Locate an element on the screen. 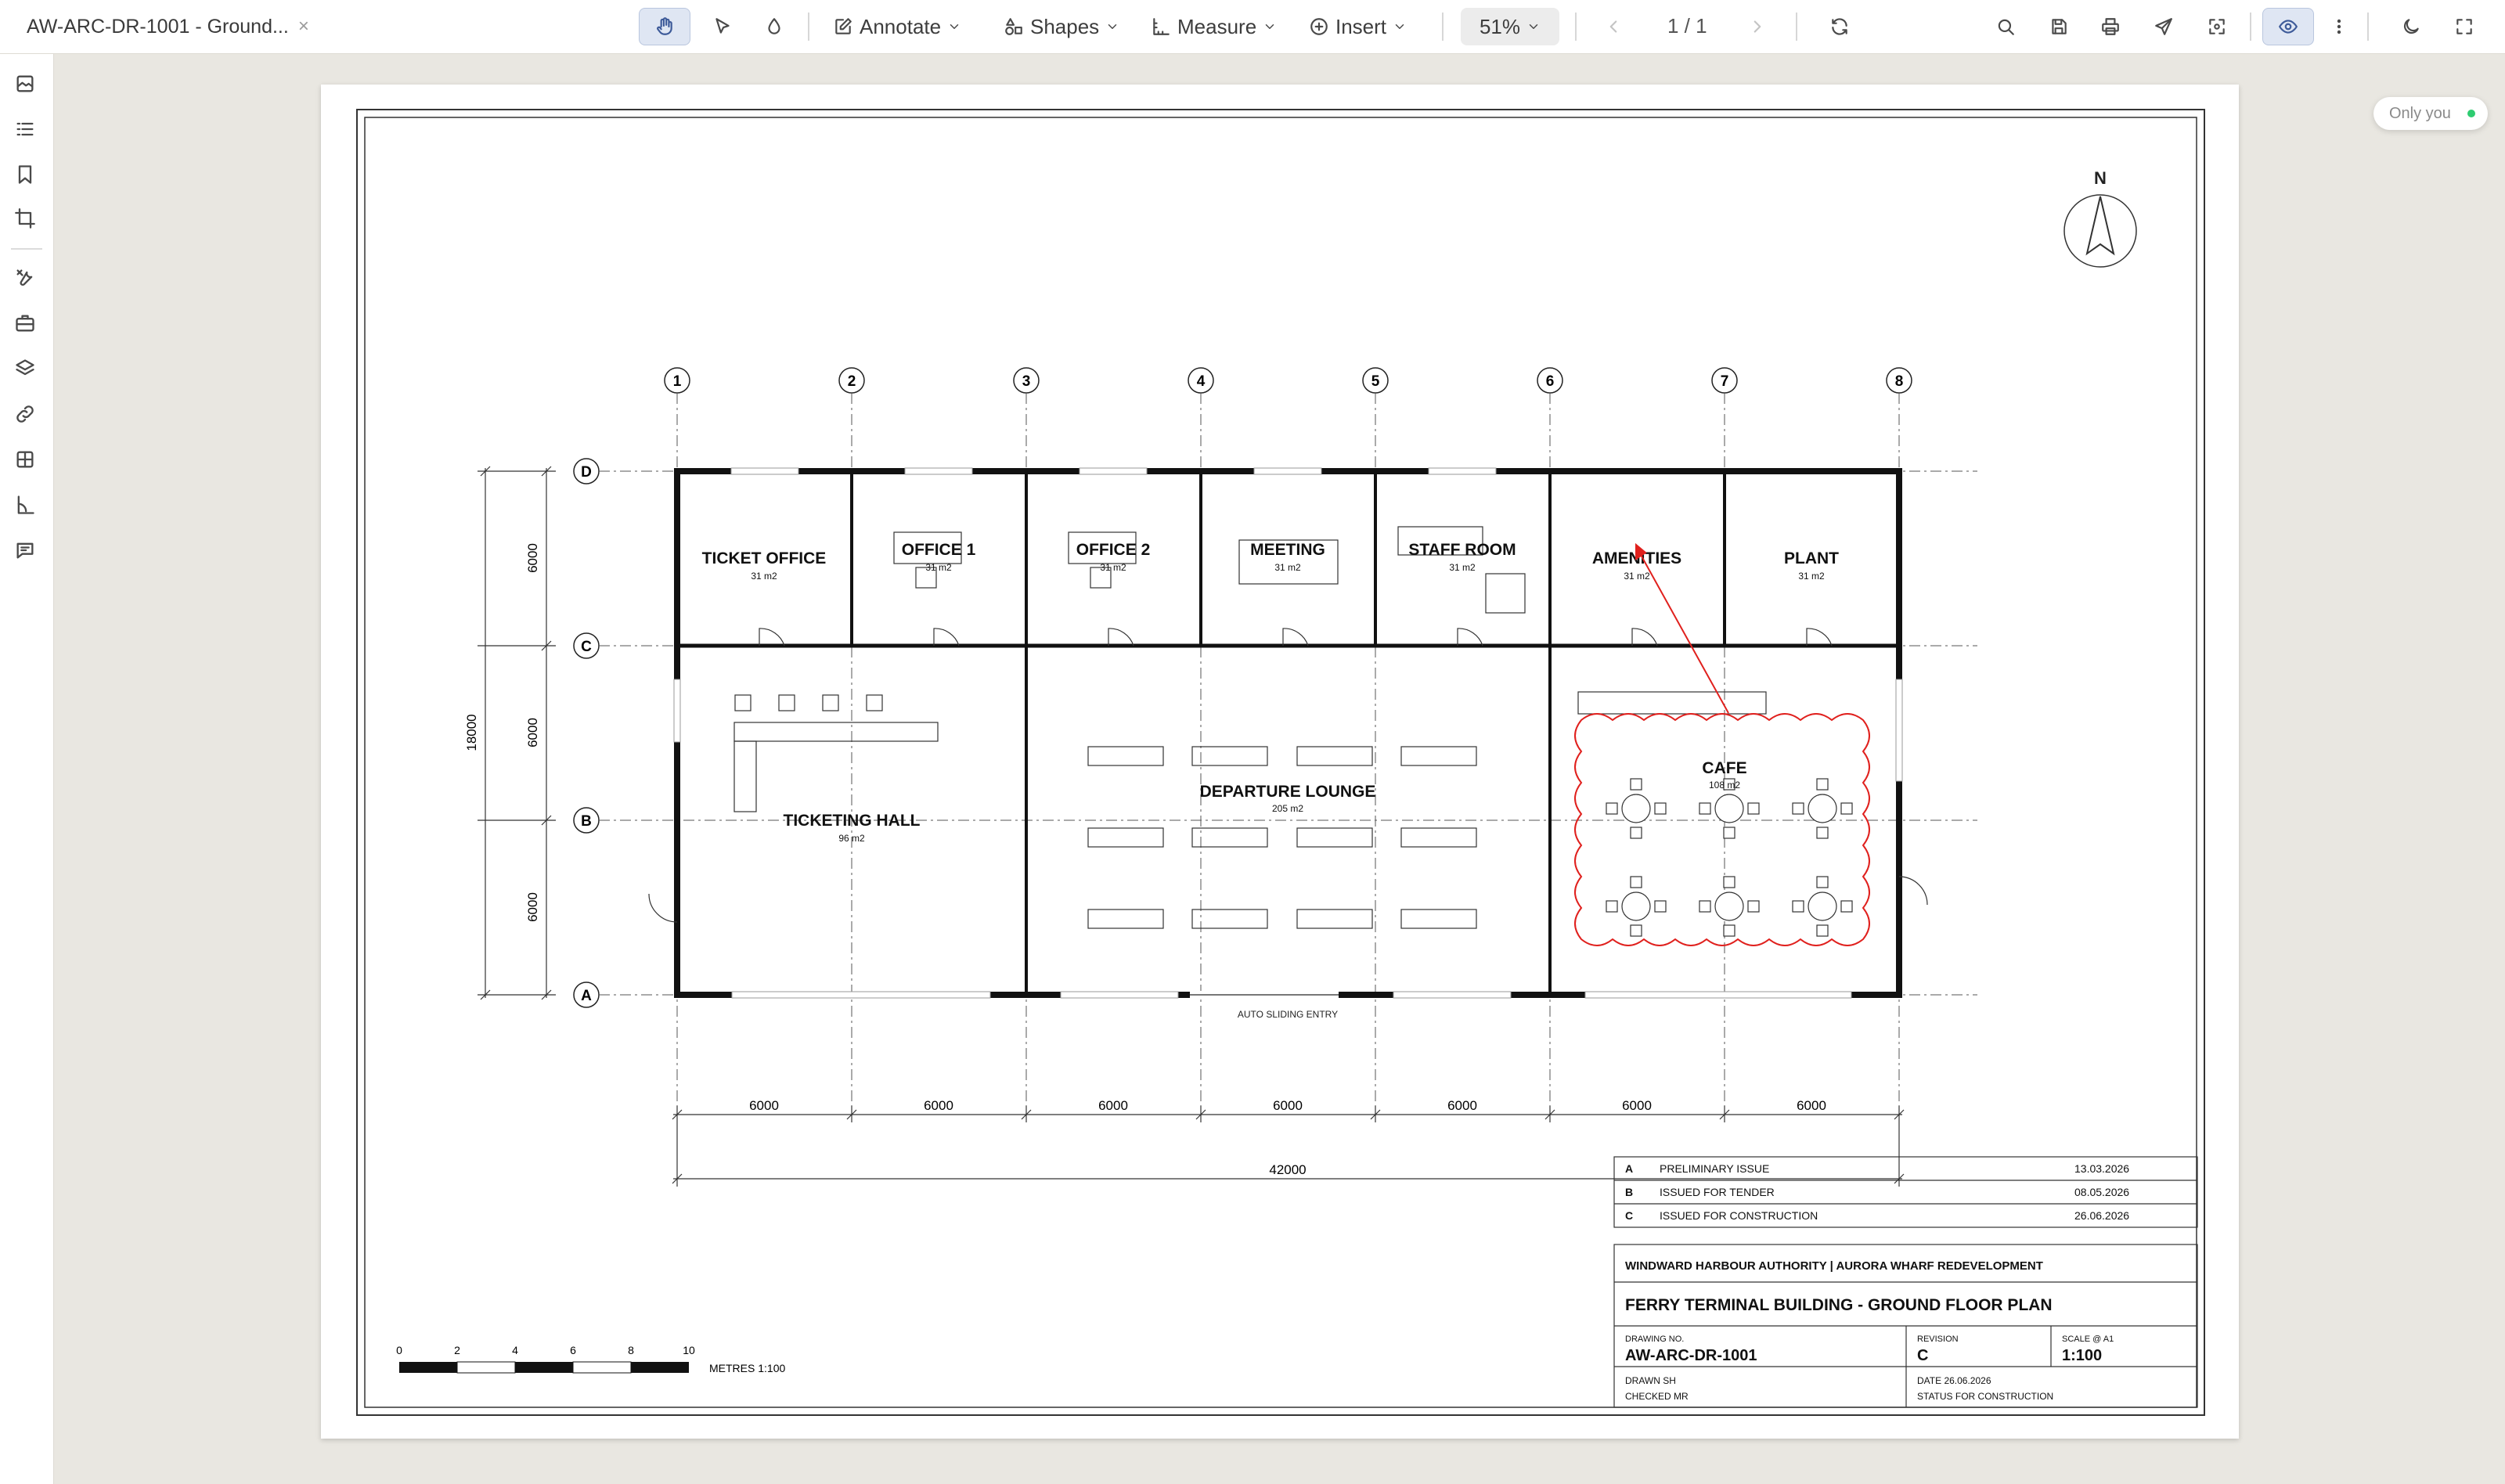 This screenshot has height=1484, width=2505. crop-button is located at coordinates (26, 219).